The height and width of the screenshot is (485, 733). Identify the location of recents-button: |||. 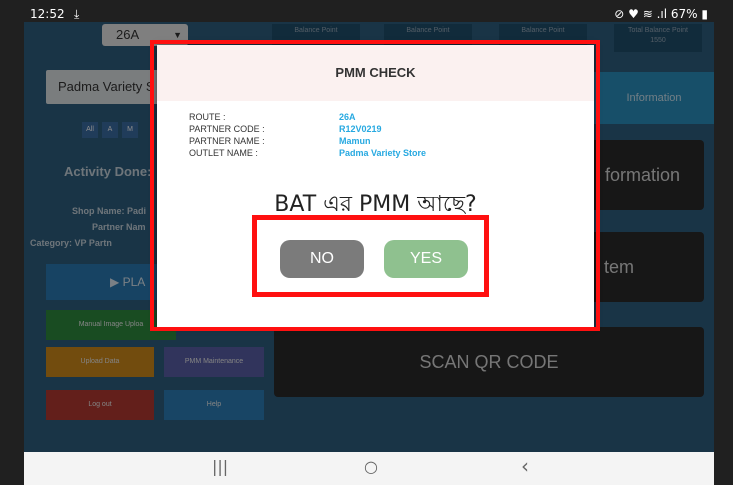
(220, 466).